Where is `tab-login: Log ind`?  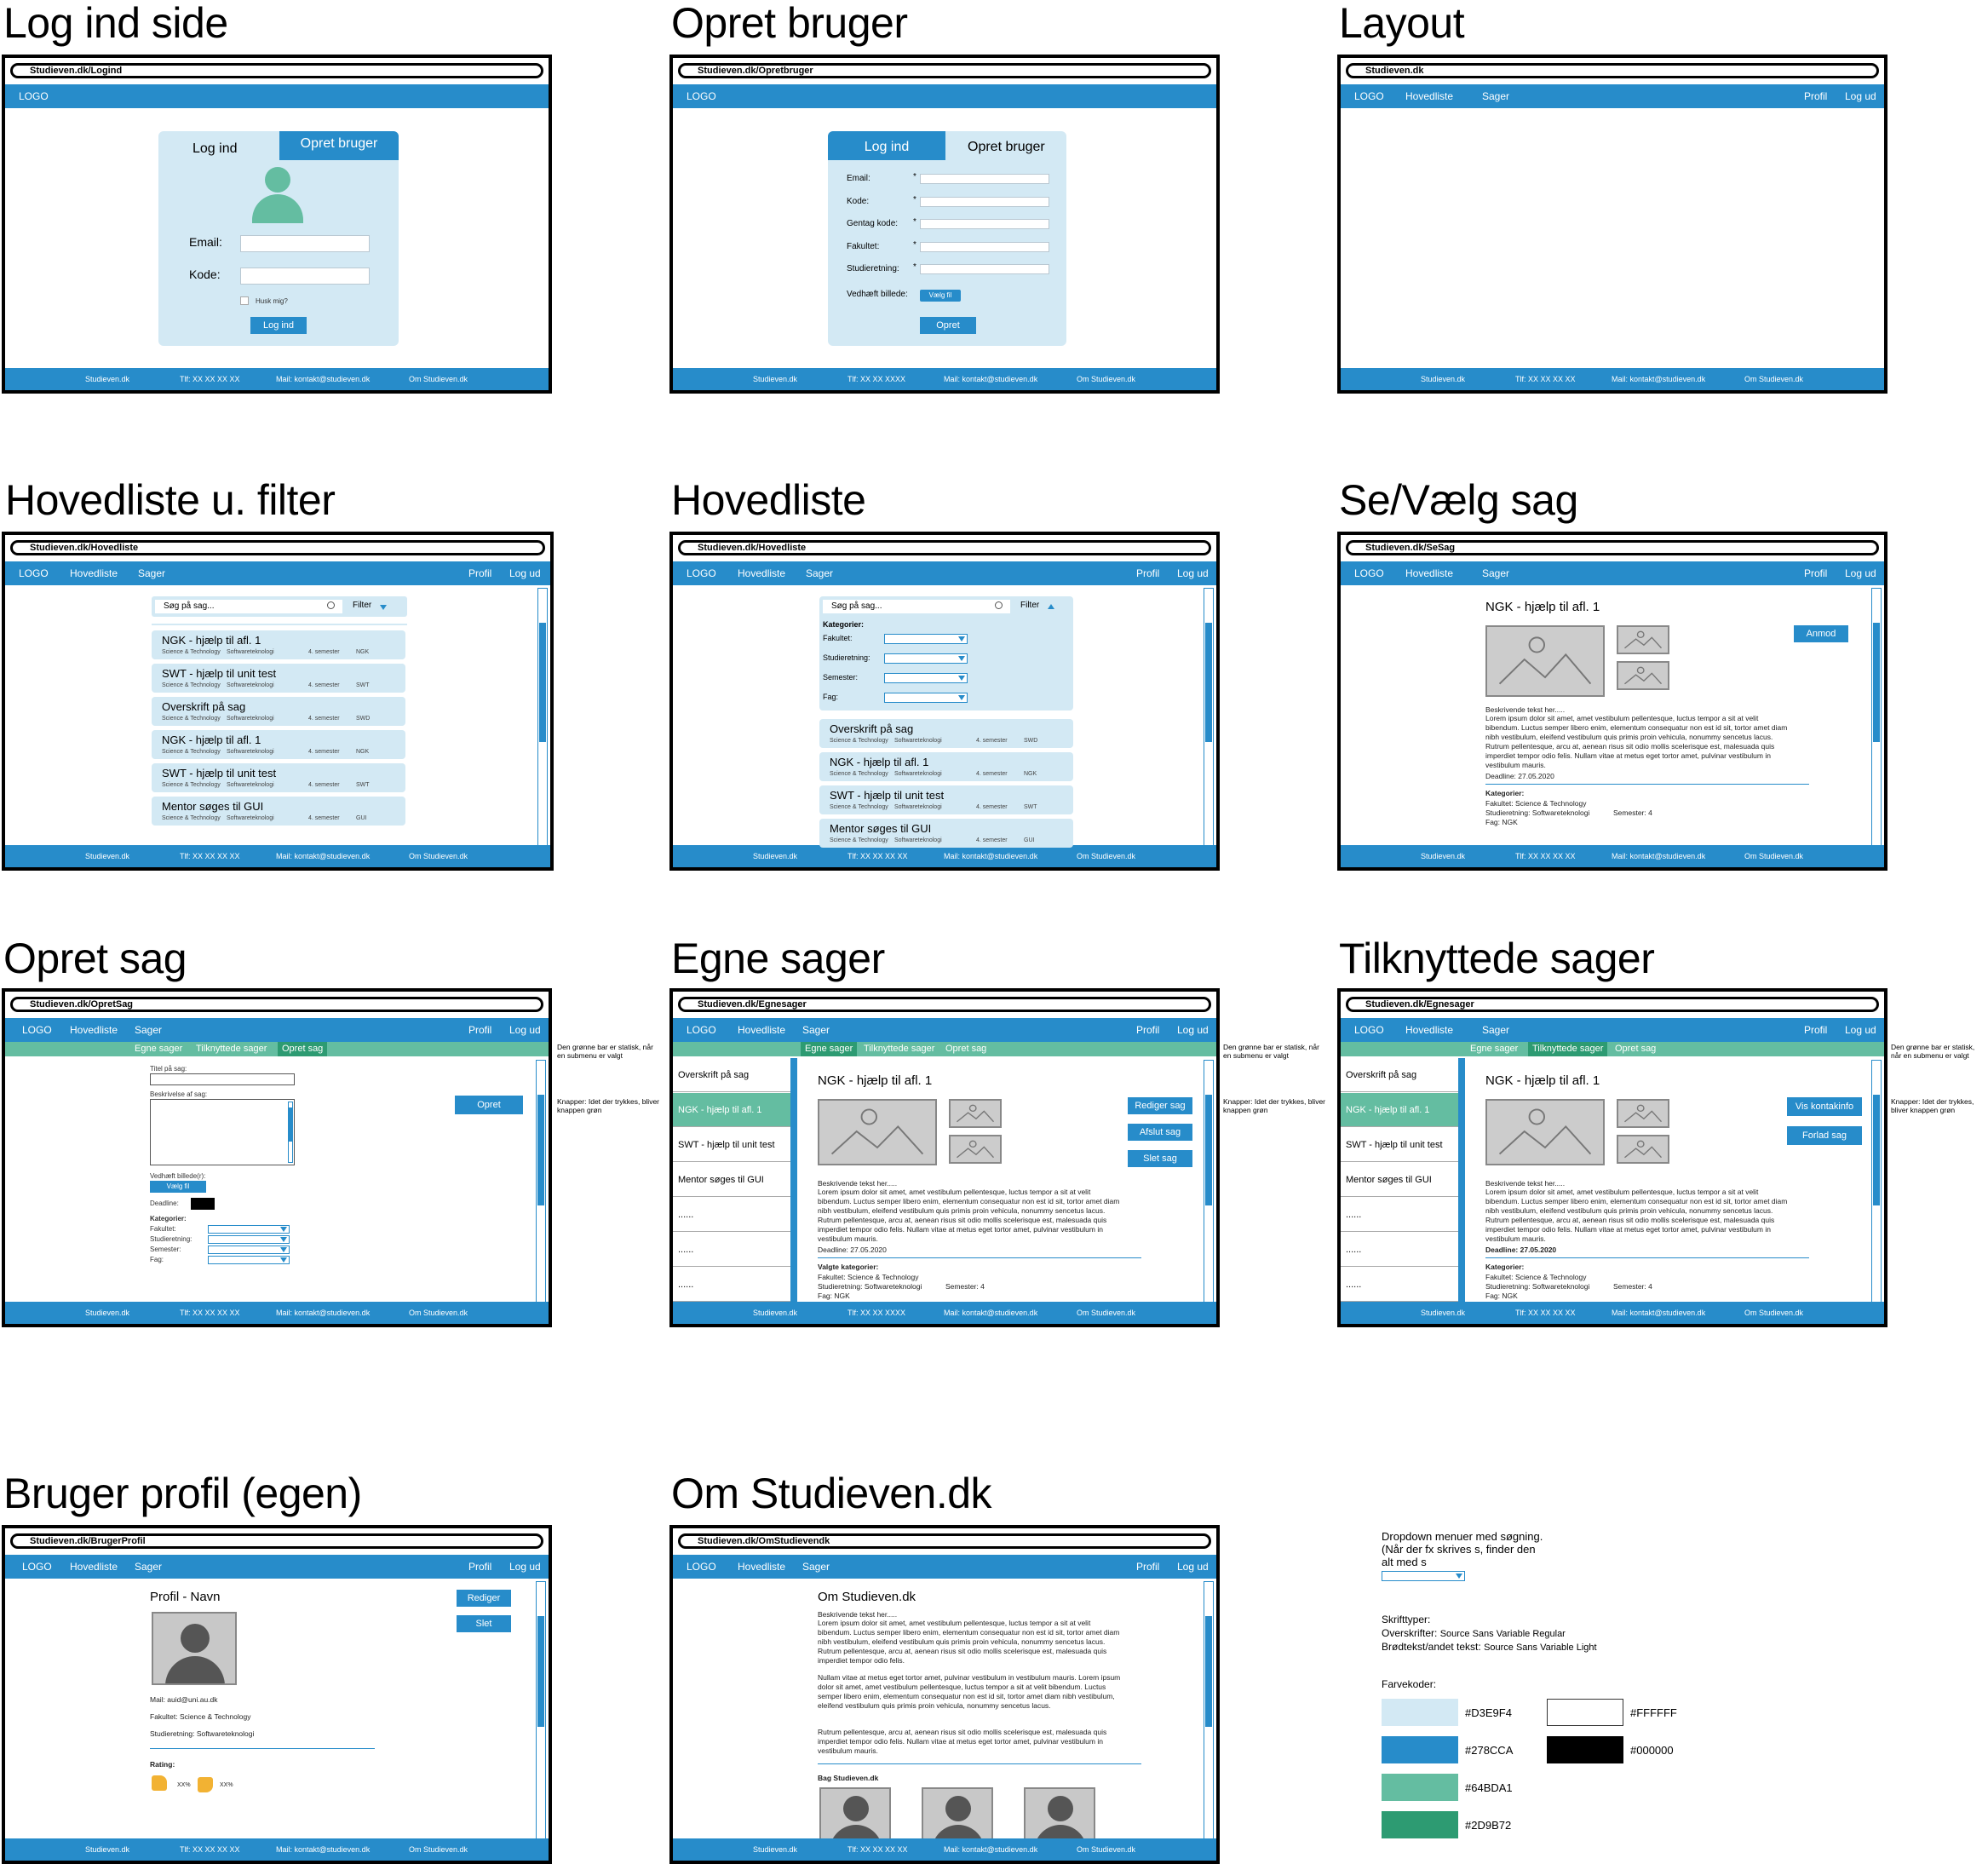 tab-login: Log ind is located at coordinates (215, 149).